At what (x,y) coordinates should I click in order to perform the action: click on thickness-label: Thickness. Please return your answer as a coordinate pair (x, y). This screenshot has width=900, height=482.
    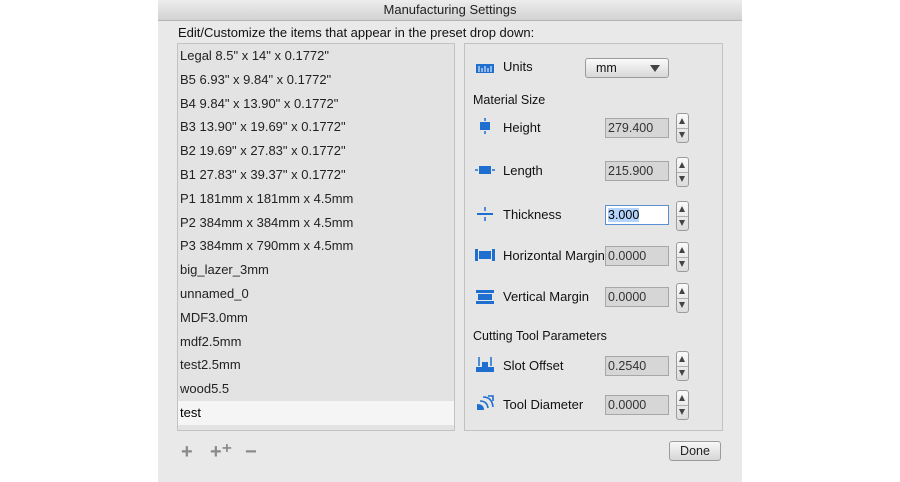
    Looking at the image, I should click on (532, 214).